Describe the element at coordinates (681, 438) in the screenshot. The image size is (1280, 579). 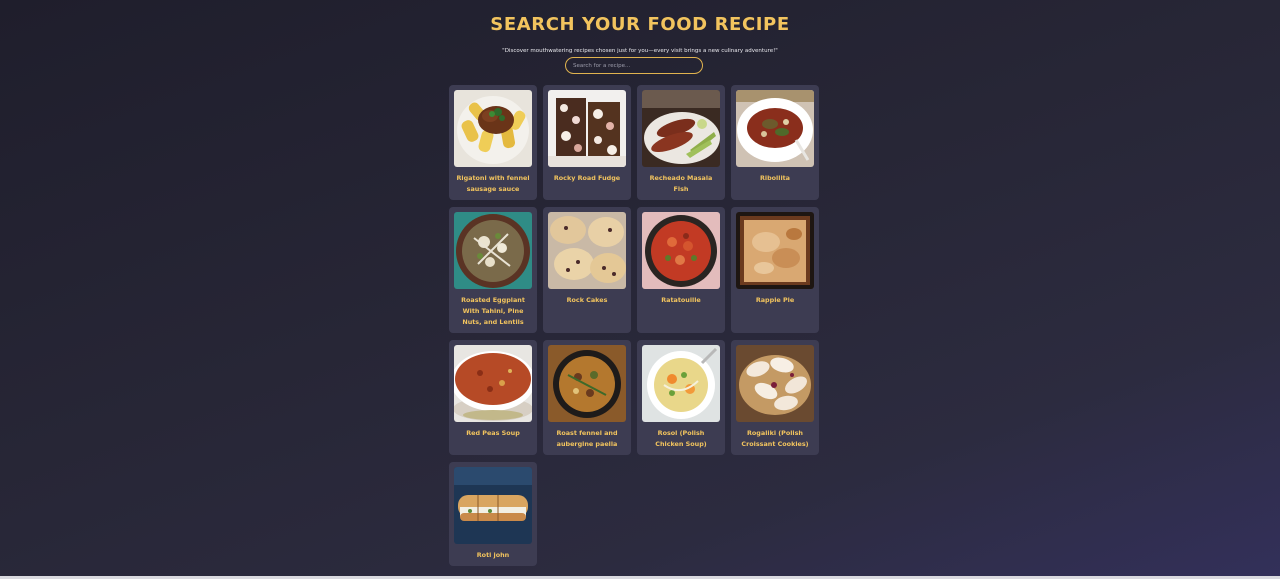
I see `recipe-name: Rosol (Polish Chicken Soup)` at that location.